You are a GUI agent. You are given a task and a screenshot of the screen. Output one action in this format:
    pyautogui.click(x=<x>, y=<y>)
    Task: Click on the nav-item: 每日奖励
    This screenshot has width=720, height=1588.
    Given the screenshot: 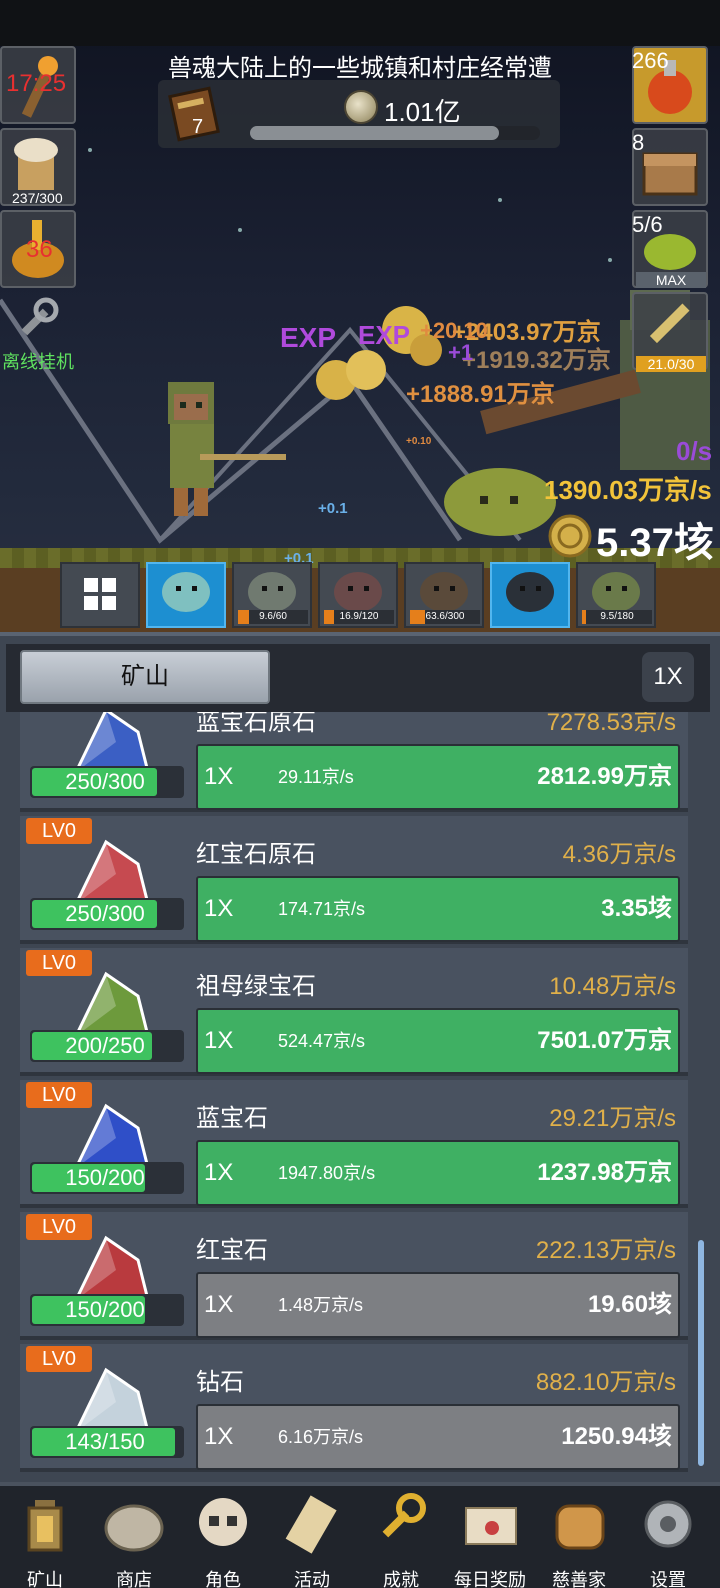 What is the action you would take?
    pyautogui.click(x=490, y=1537)
    